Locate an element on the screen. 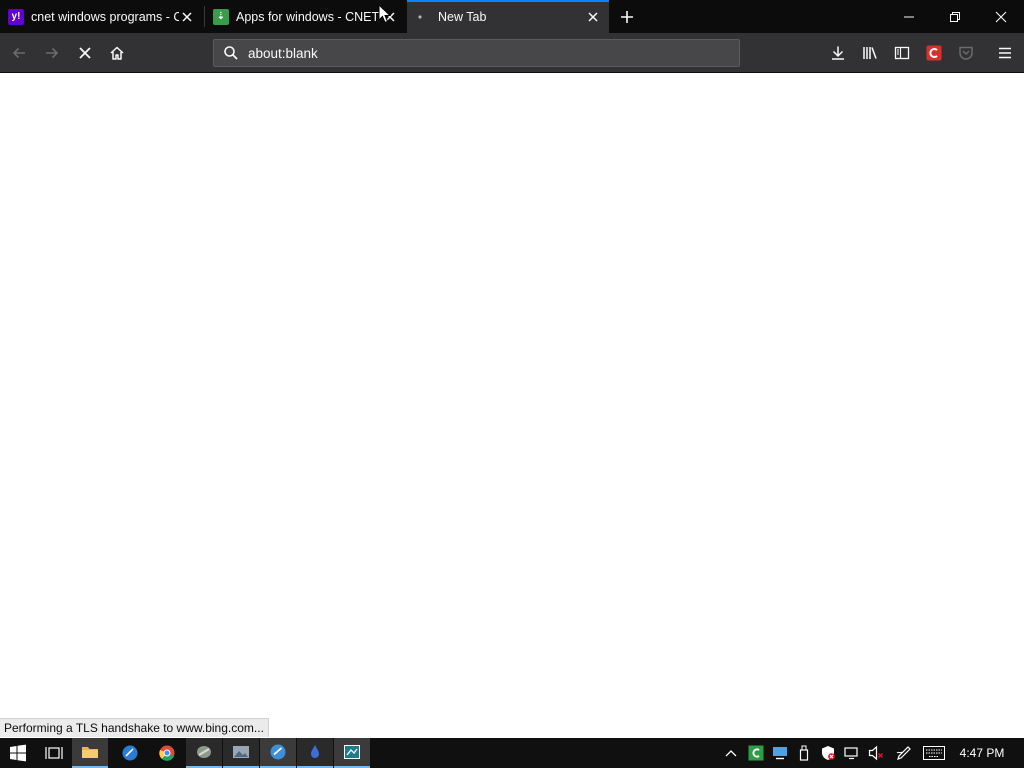 Image resolution: width=1024 pixels, height=768 pixels. close-icon is located at coordinates (1001, 16).